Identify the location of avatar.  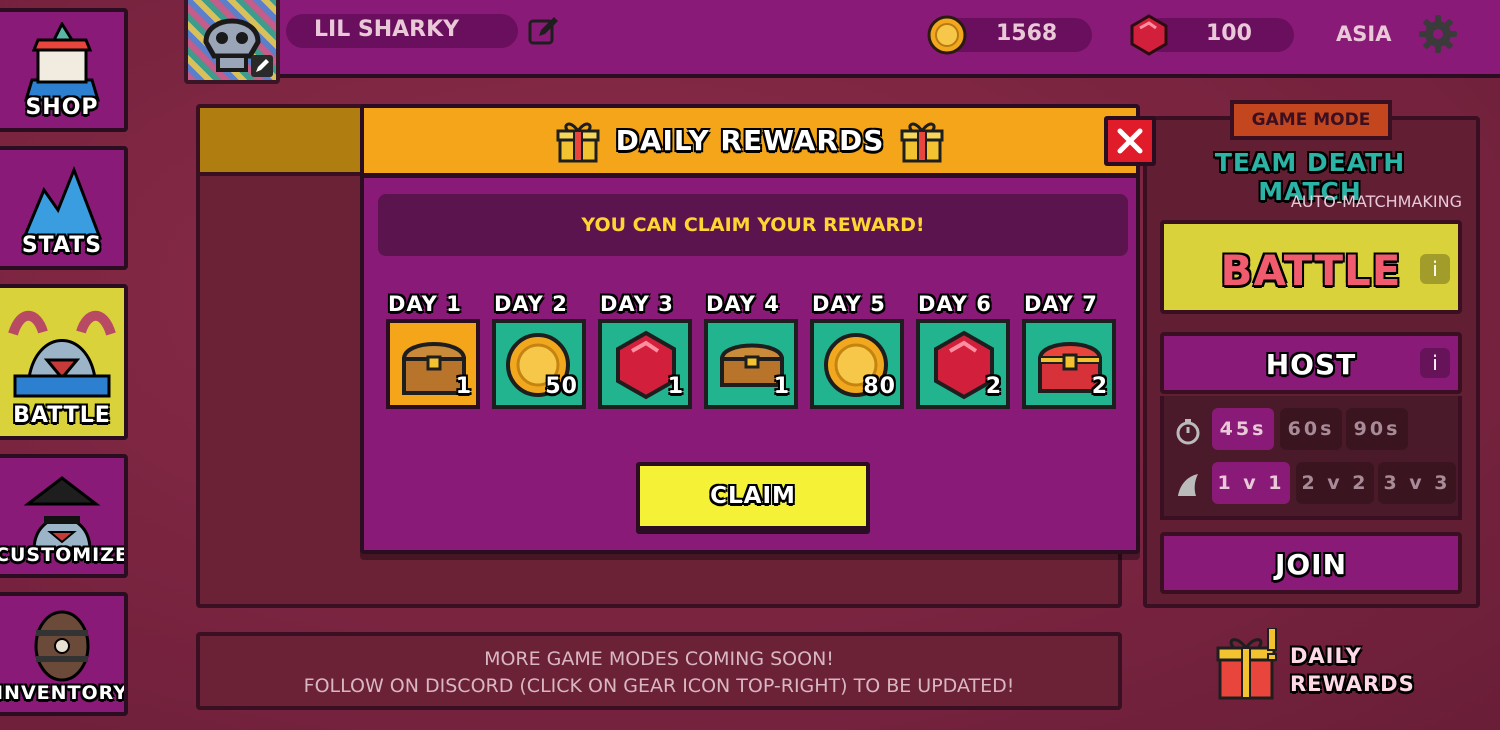
(232, 42).